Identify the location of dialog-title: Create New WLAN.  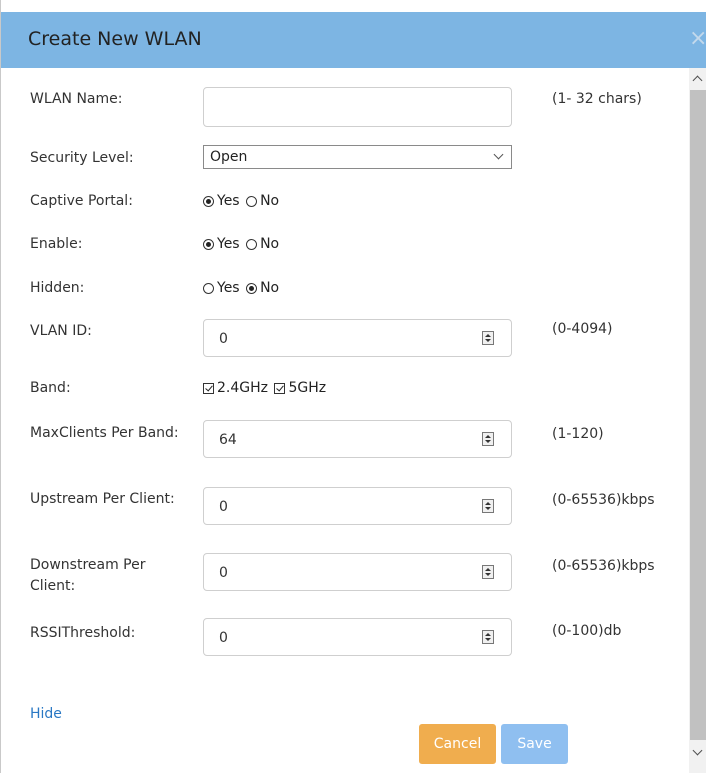
(115, 39).